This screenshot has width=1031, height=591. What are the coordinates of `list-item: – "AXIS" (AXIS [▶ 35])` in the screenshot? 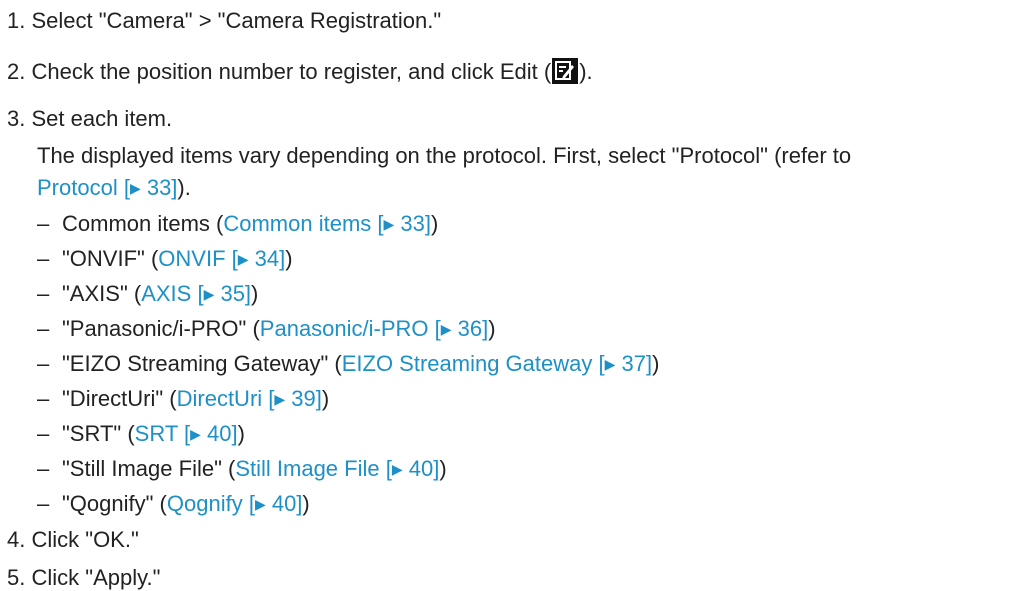 It's located at (148, 293).